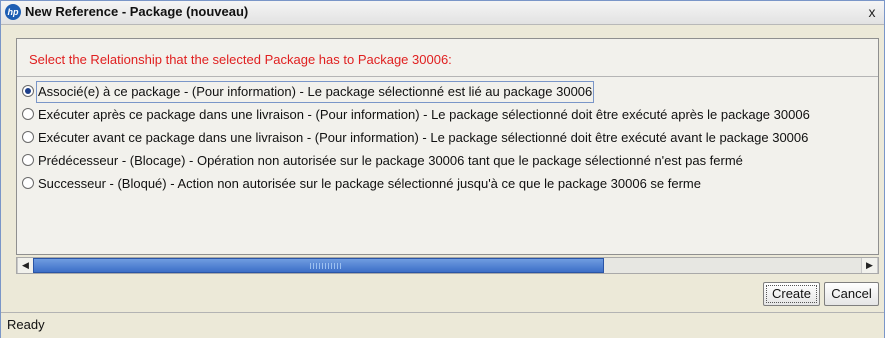 This screenshot has height=338, width=885. I want to click on close-icon: x, so click(872, 12).